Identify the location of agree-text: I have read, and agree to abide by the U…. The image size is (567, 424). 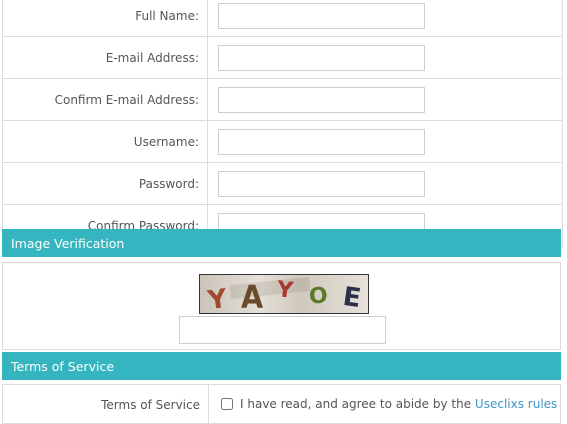
(398, 404).